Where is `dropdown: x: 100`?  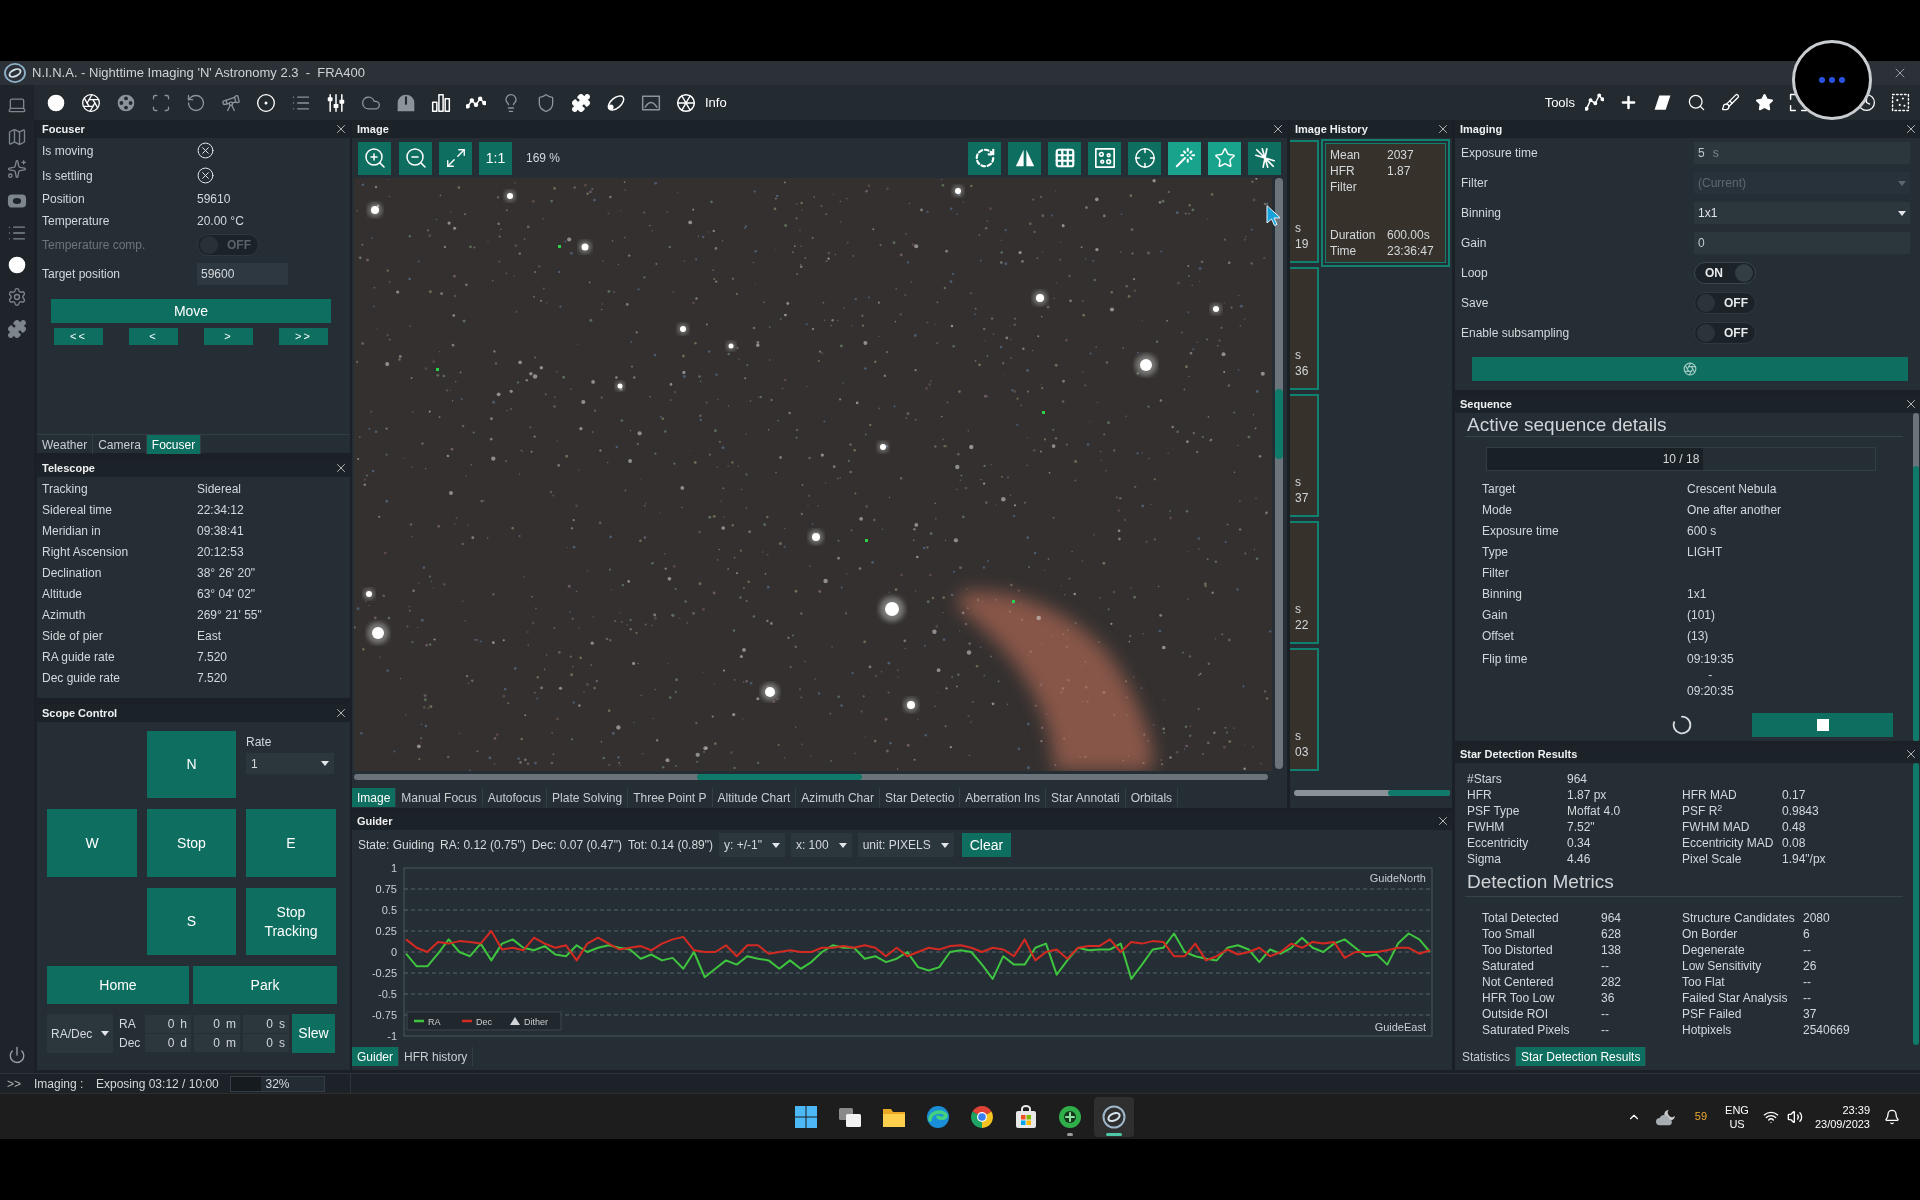 dropdown: x: 100 is located at coordinates (821, 845).